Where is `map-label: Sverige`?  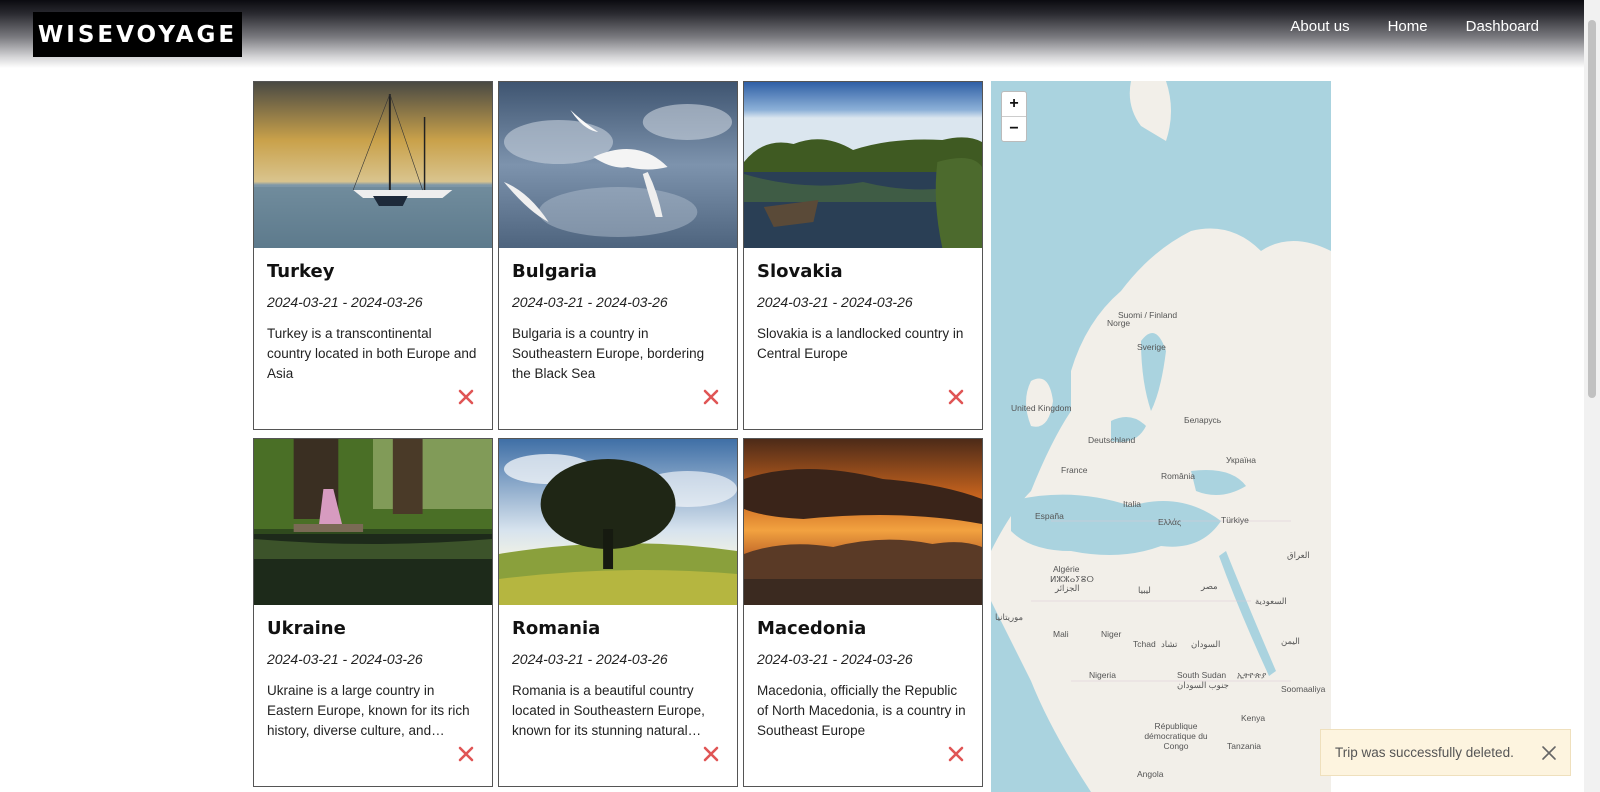 map-label: Sverige is located at coordinates (1151, 347).